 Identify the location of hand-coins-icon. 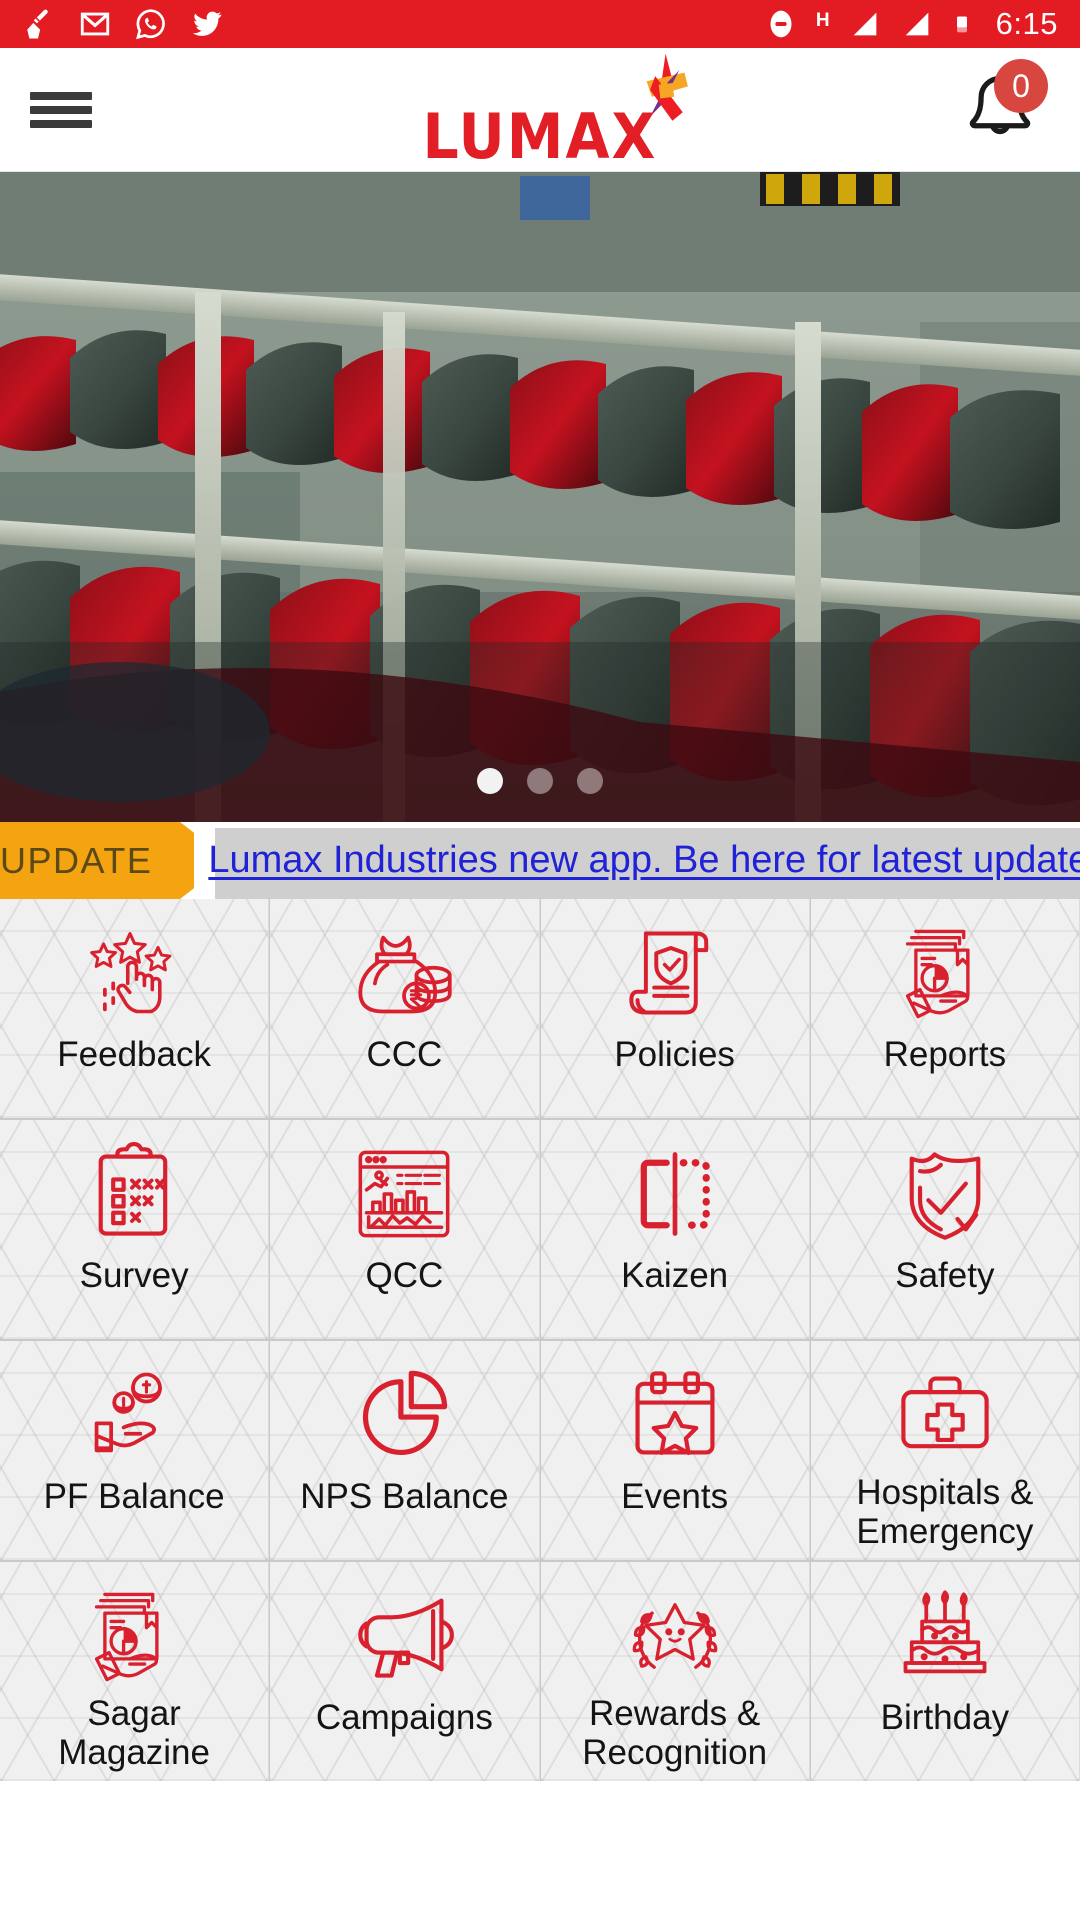
(134, 1415).